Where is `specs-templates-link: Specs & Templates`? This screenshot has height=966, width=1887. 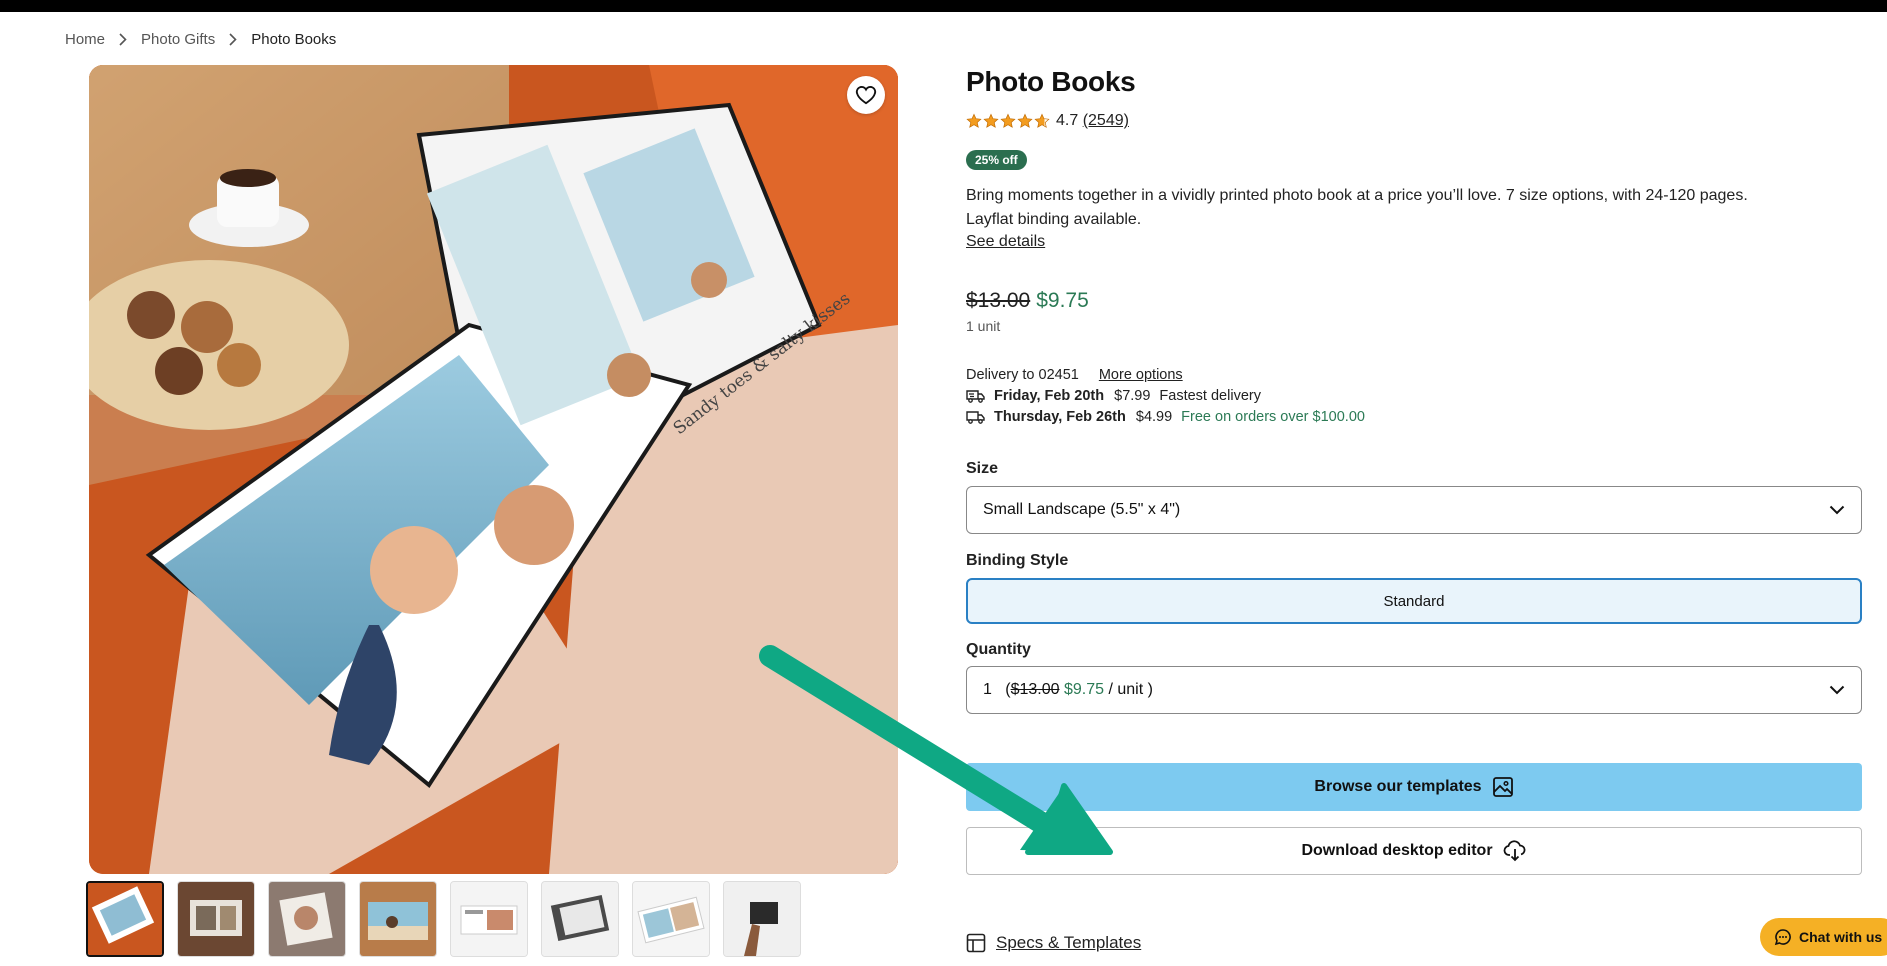
specs-templates-link: Specs & Templates is located at coordinates (1053, 943).